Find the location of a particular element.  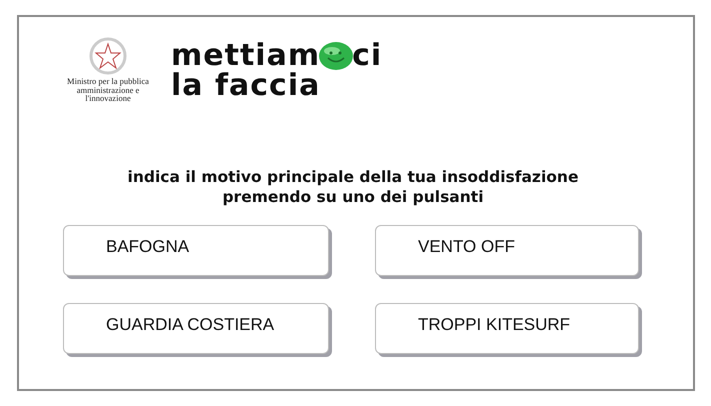

ministry-caption: Ministro per la pubblica amministrazione e l'innovazione is located at coordinates (108, 89).